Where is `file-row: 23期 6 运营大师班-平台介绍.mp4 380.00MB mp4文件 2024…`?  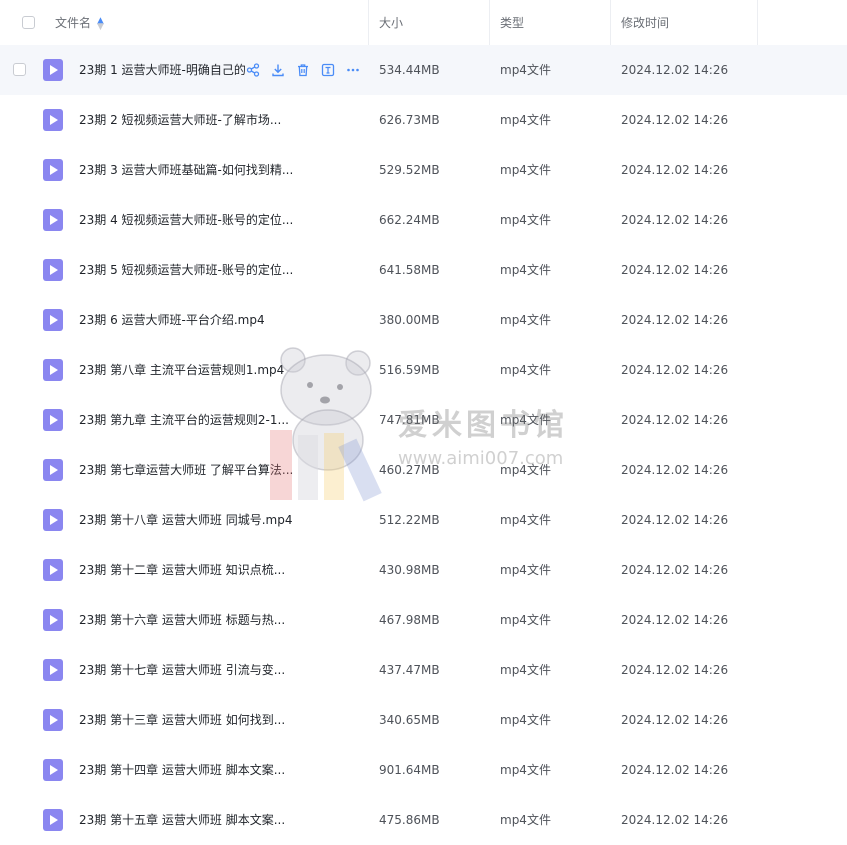 file-row: 23期 6 运营大师班-平台介绍.mp4 380.00MB mp4文件 2024… is located at coordinates (423, 320).